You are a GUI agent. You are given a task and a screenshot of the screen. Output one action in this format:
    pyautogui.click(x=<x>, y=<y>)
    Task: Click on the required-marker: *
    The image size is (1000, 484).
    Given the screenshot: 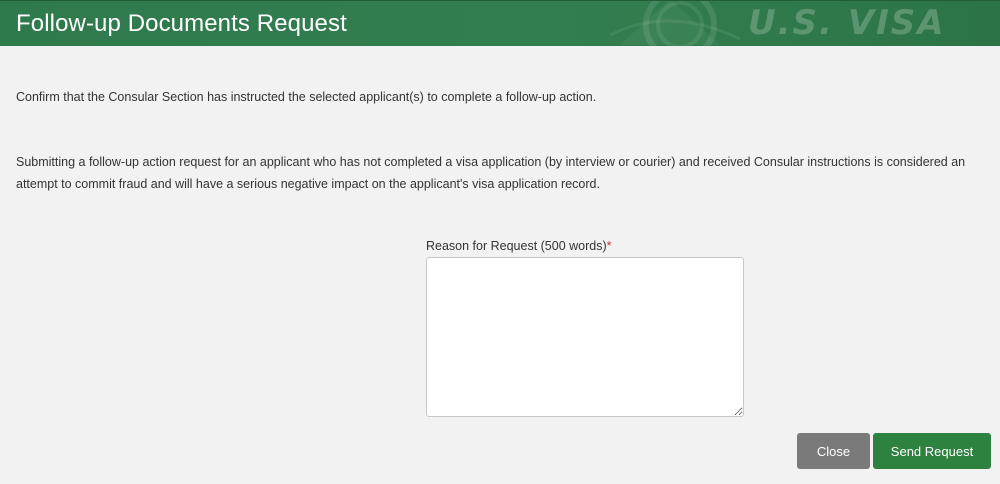 What is the action you would take?
    pyautogui.click(x=609, y=246)
    